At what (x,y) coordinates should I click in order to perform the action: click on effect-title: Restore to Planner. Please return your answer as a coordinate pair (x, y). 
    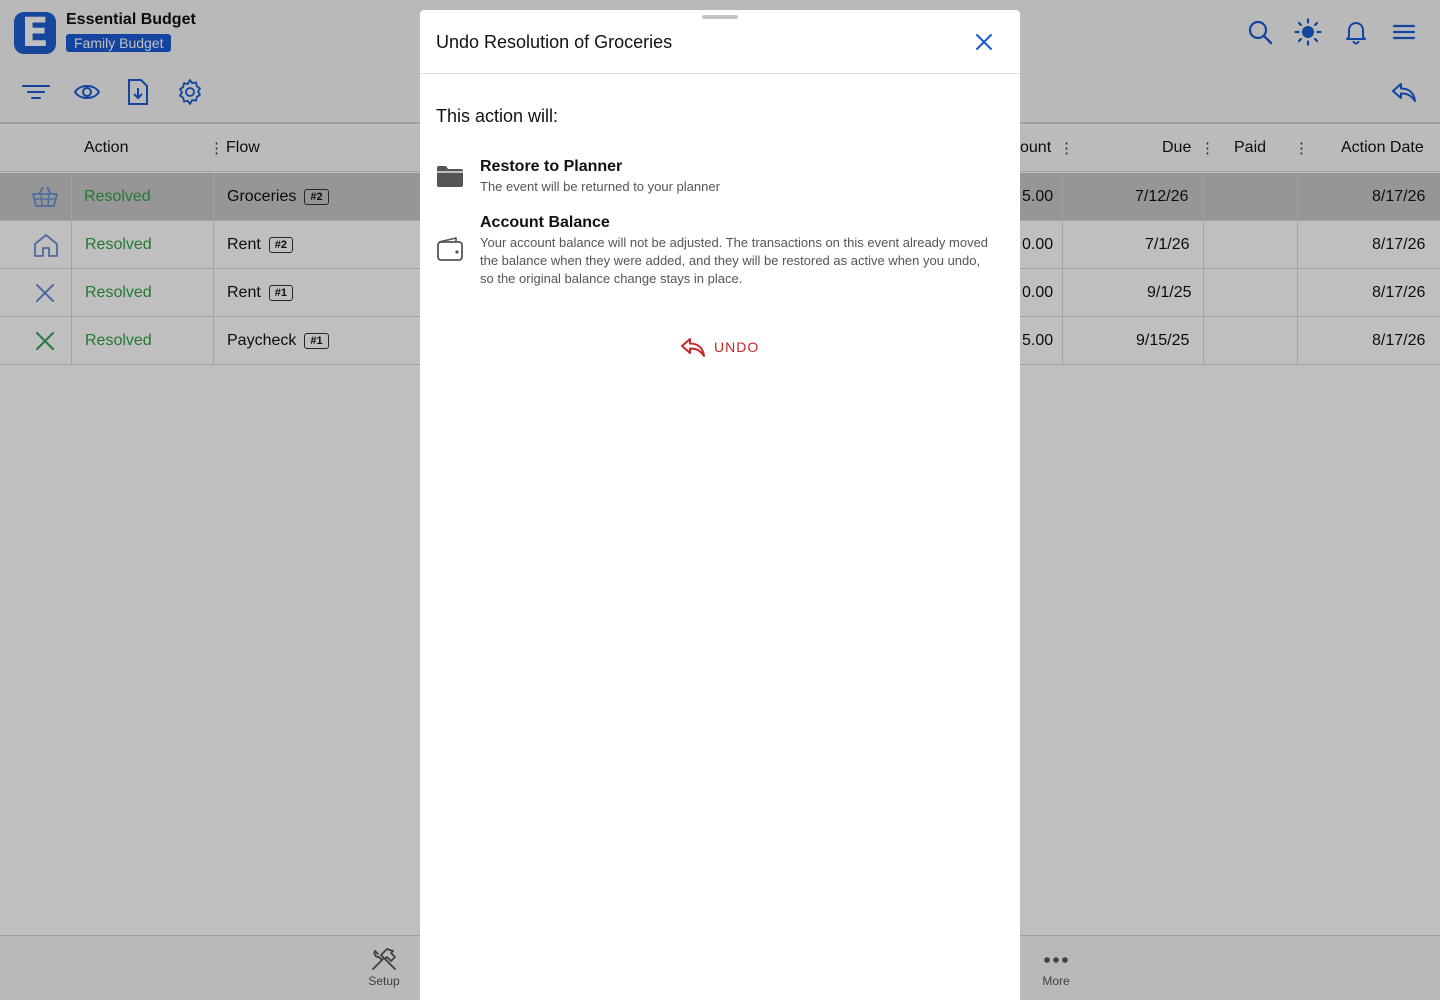
    Looking at the image, I should click on (551, 166).